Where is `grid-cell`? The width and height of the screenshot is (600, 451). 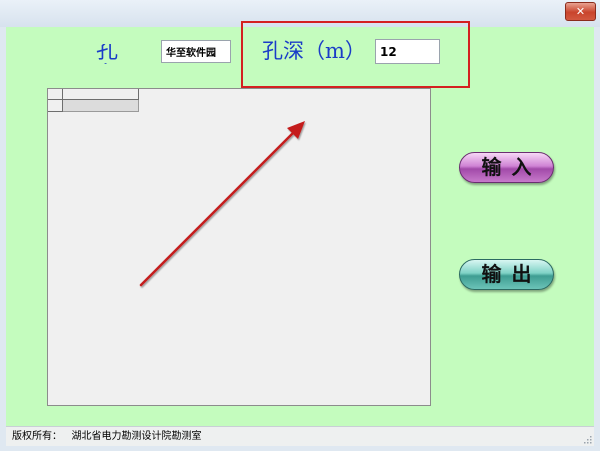 grid-cell is located at coordinates (101, 106).